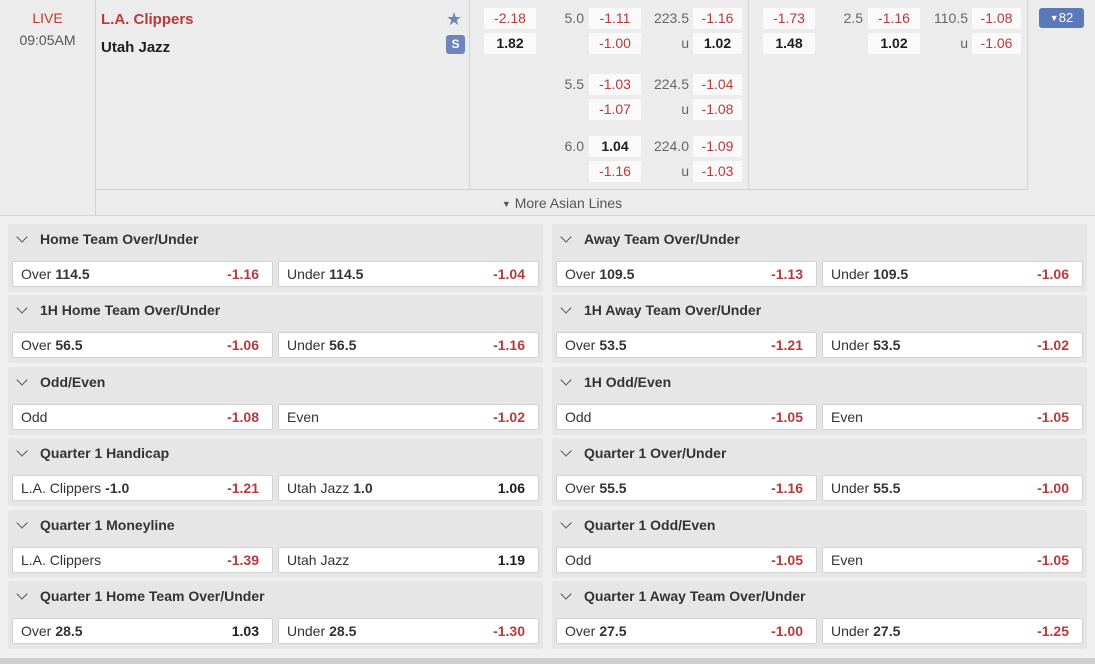 The width and height of the screenshot is (1095, 664). I want to click on ft-handicap-away-odds: -1.16, so click(615, 171).